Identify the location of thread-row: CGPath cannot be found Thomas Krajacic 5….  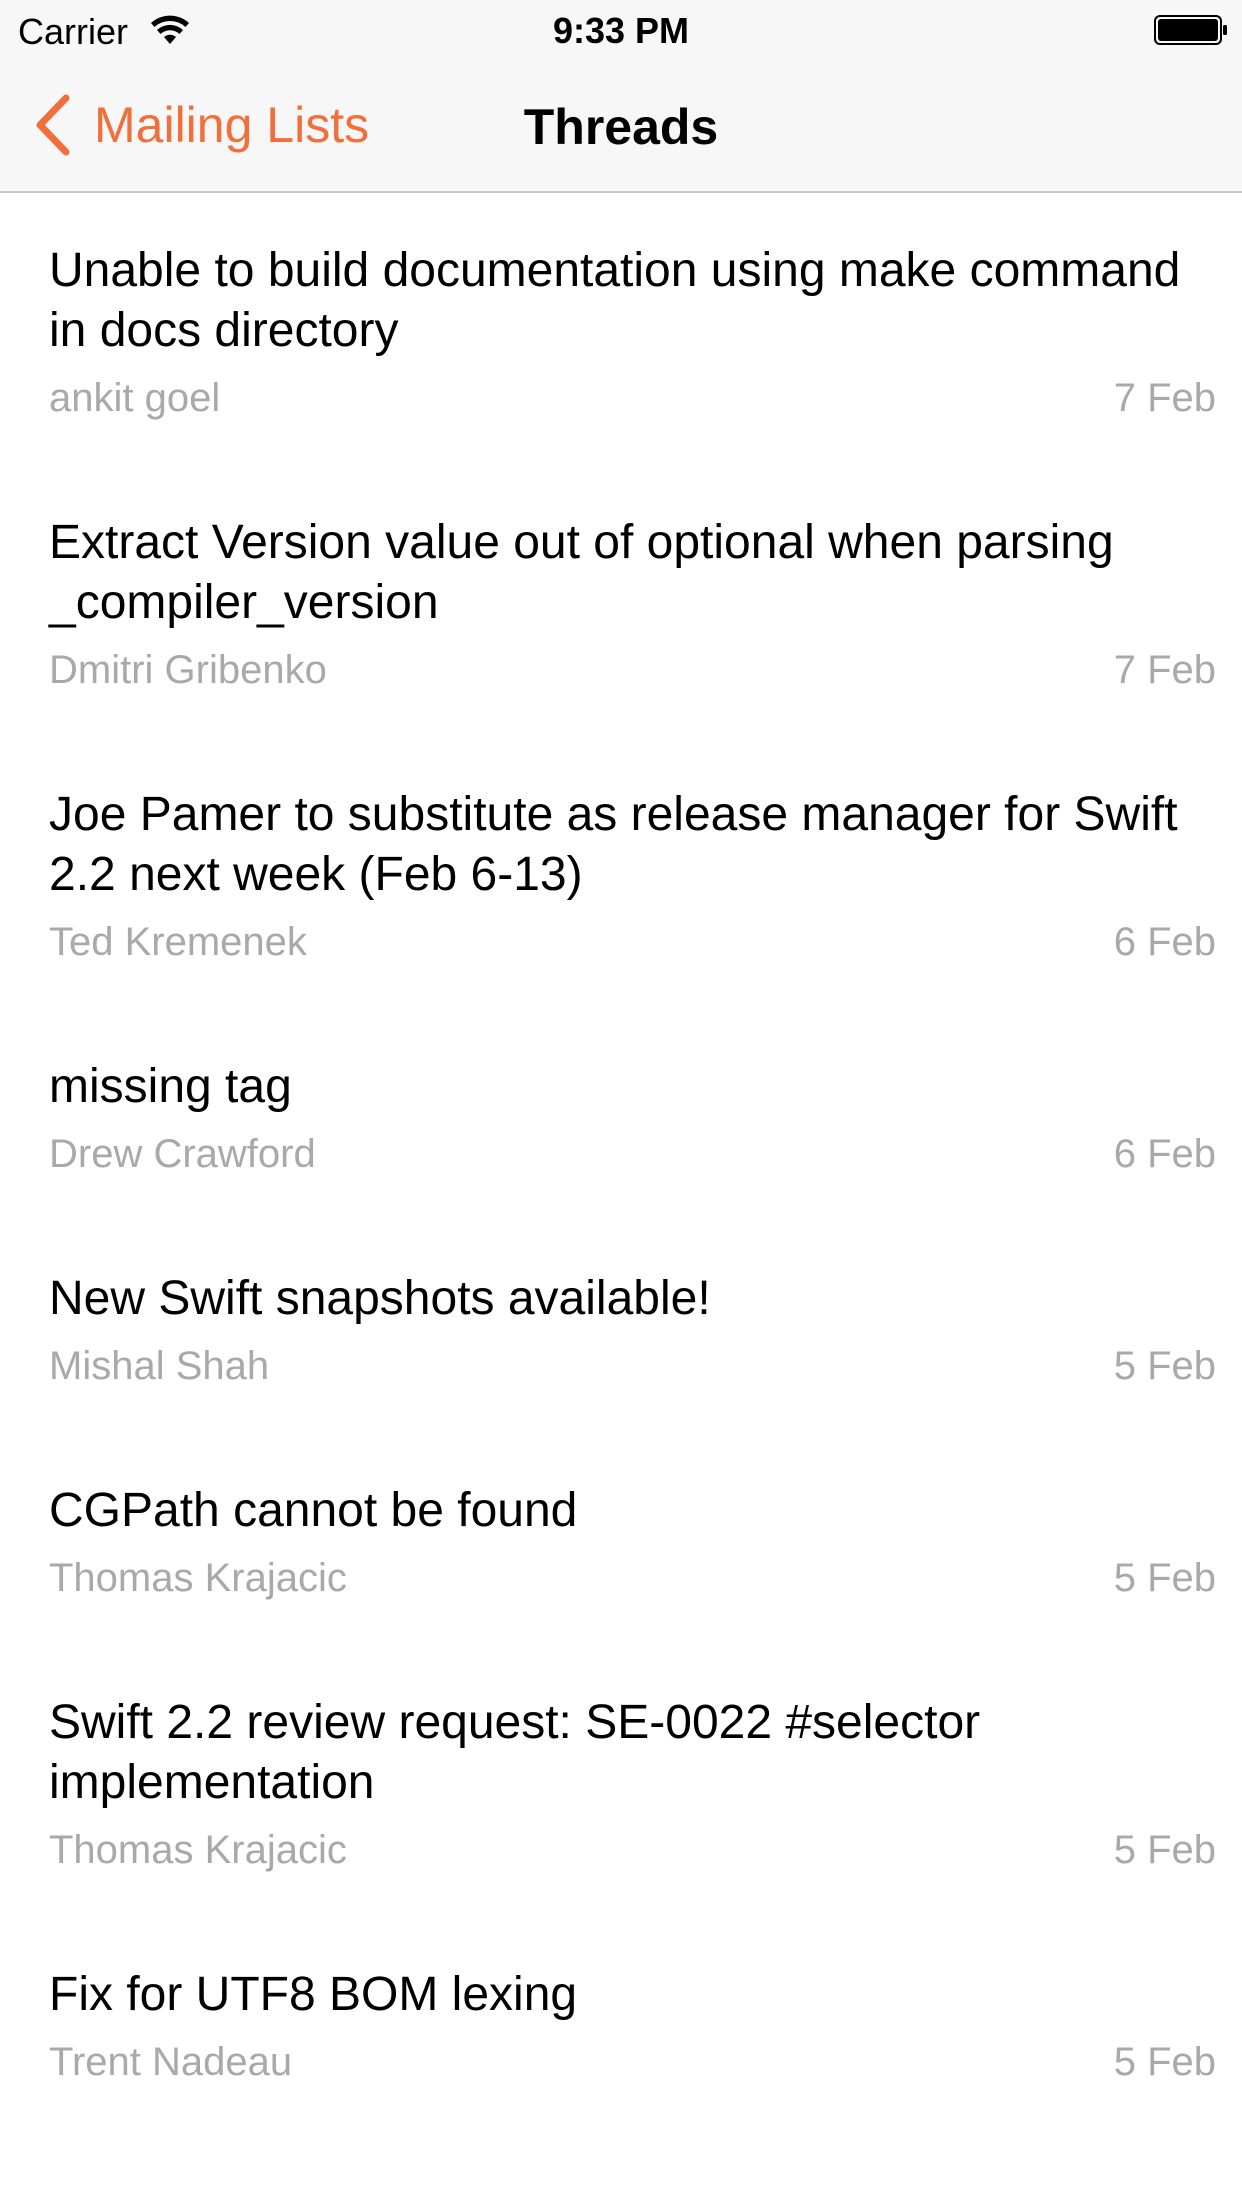
(621, 1539).